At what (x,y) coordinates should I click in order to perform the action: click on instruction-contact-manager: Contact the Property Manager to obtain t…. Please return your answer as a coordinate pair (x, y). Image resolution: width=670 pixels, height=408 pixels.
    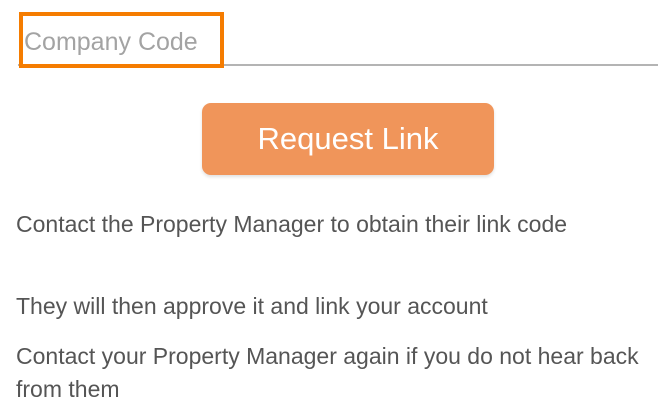
    Looking at the image, I should click on (292, 224).